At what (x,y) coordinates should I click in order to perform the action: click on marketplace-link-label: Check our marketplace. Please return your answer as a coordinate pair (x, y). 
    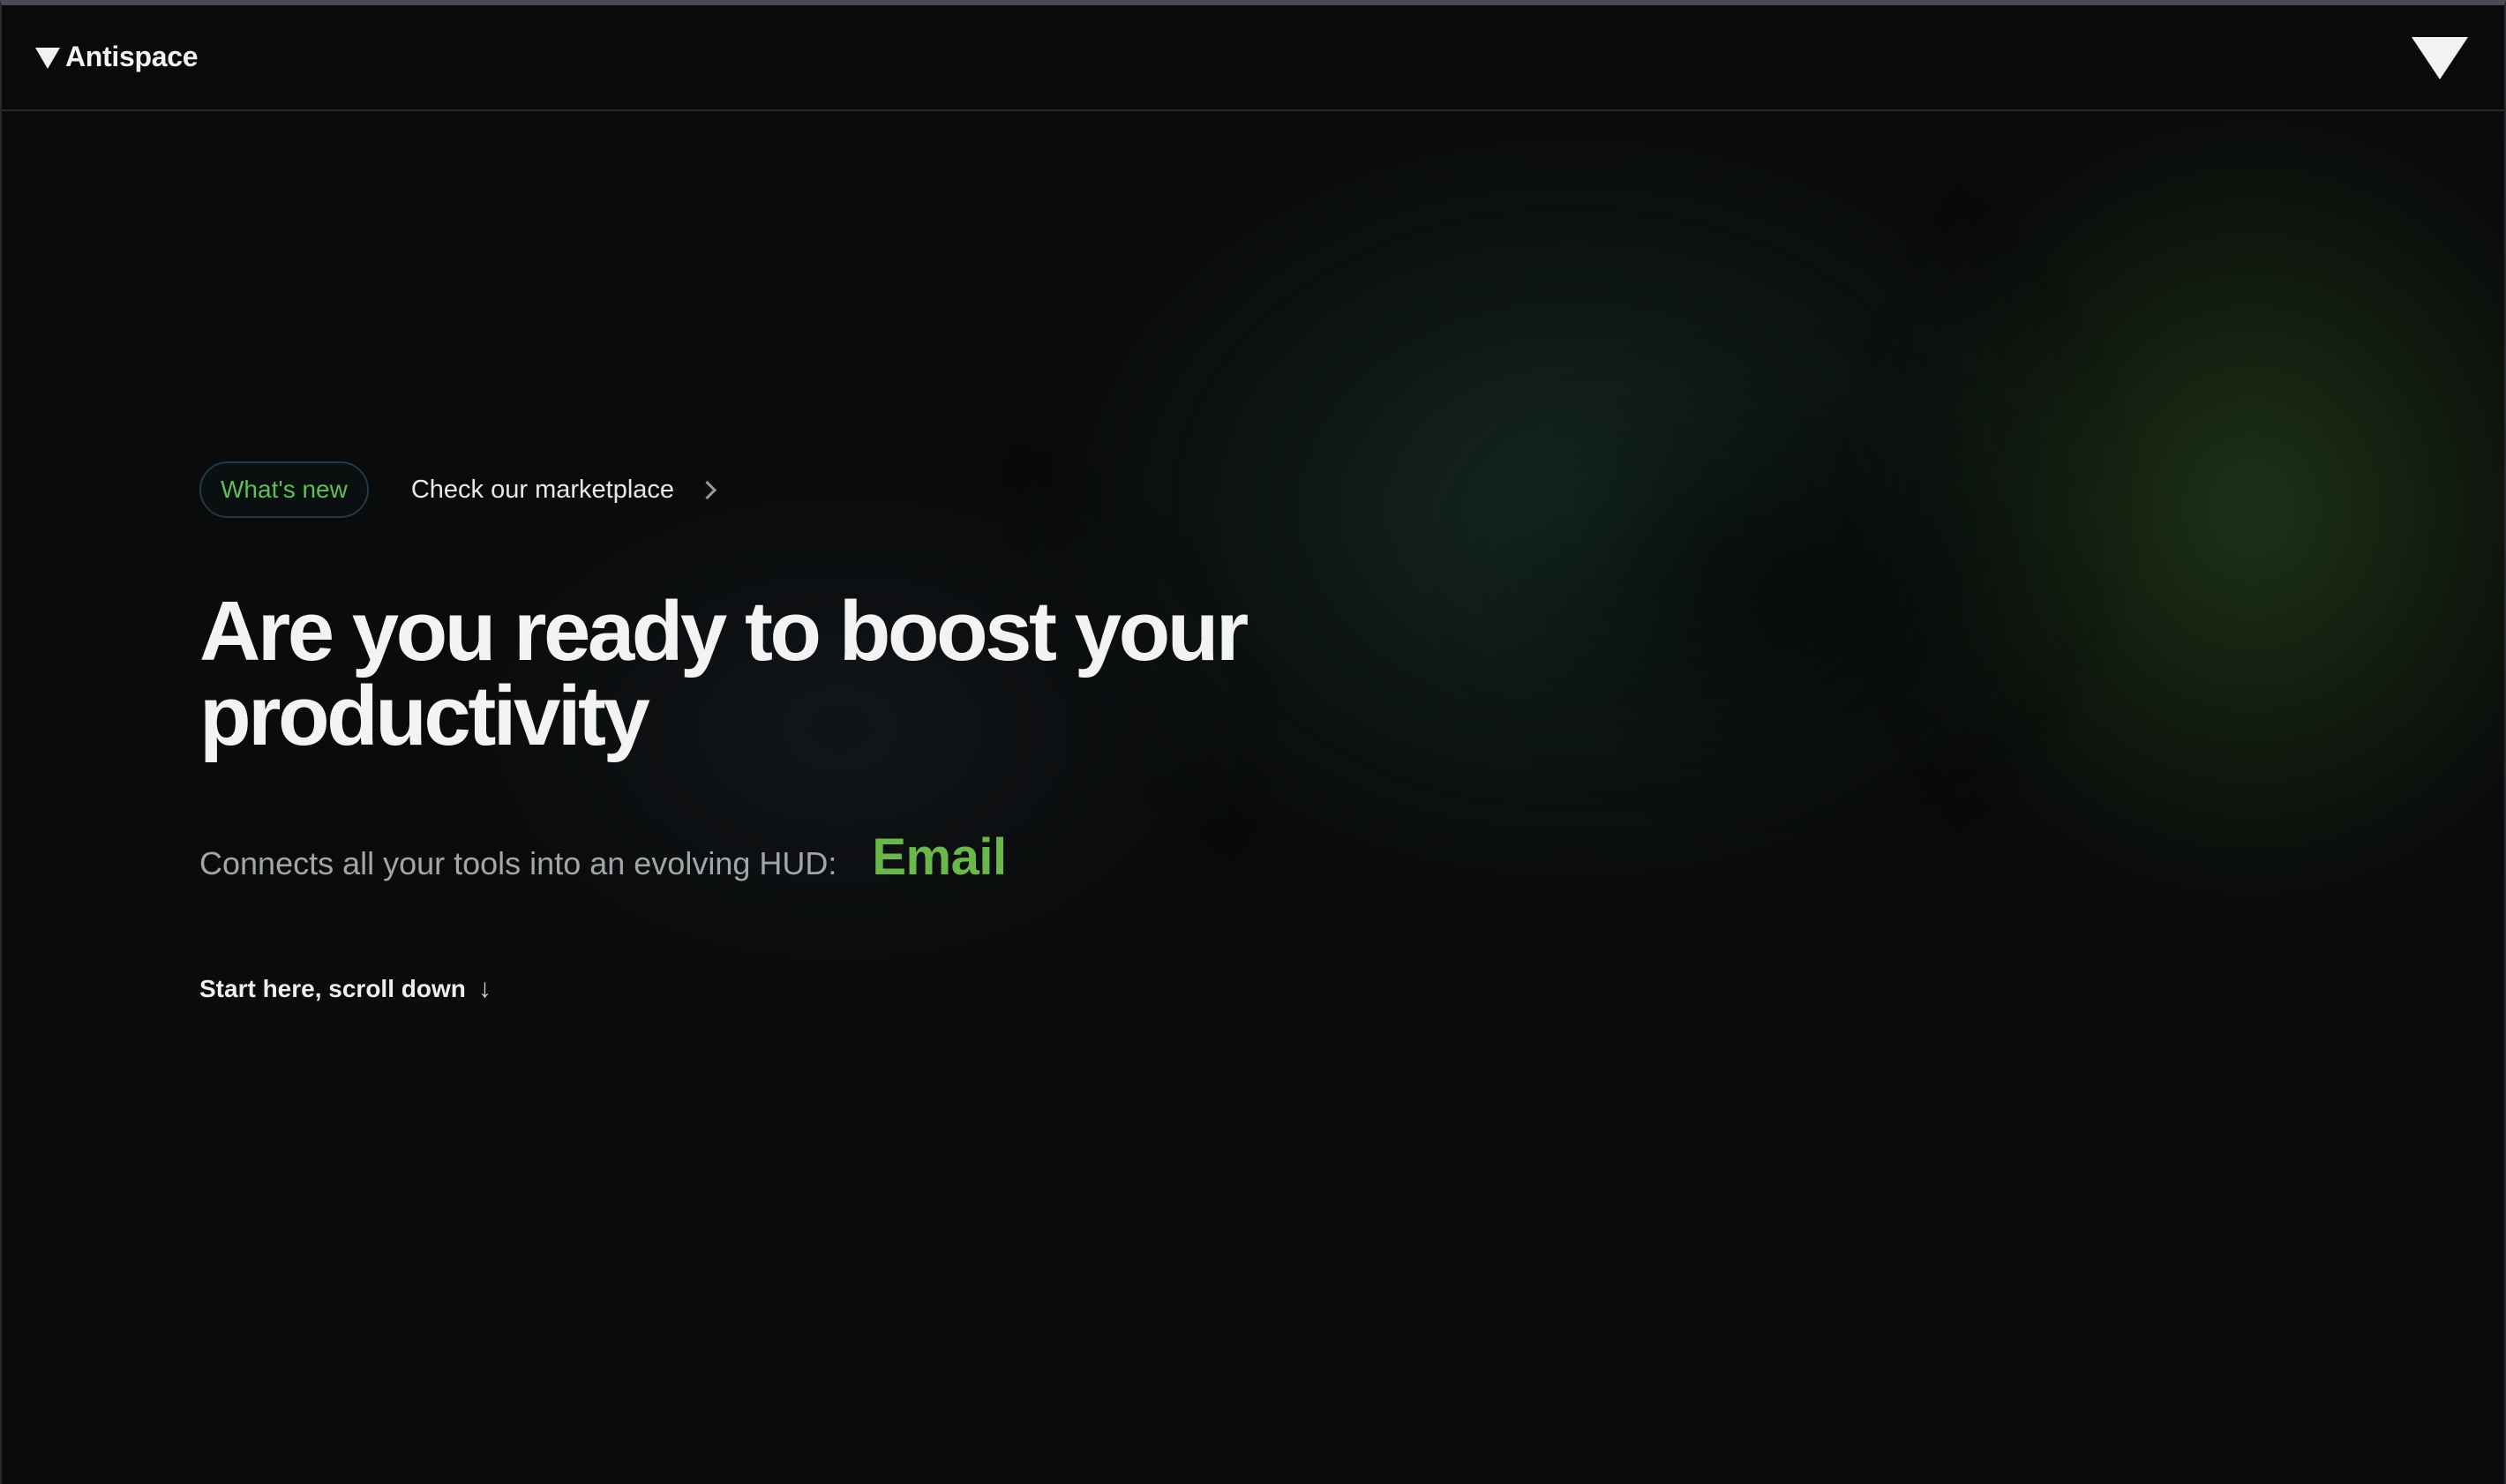
    Looking at the image, I should click on (543, 490).